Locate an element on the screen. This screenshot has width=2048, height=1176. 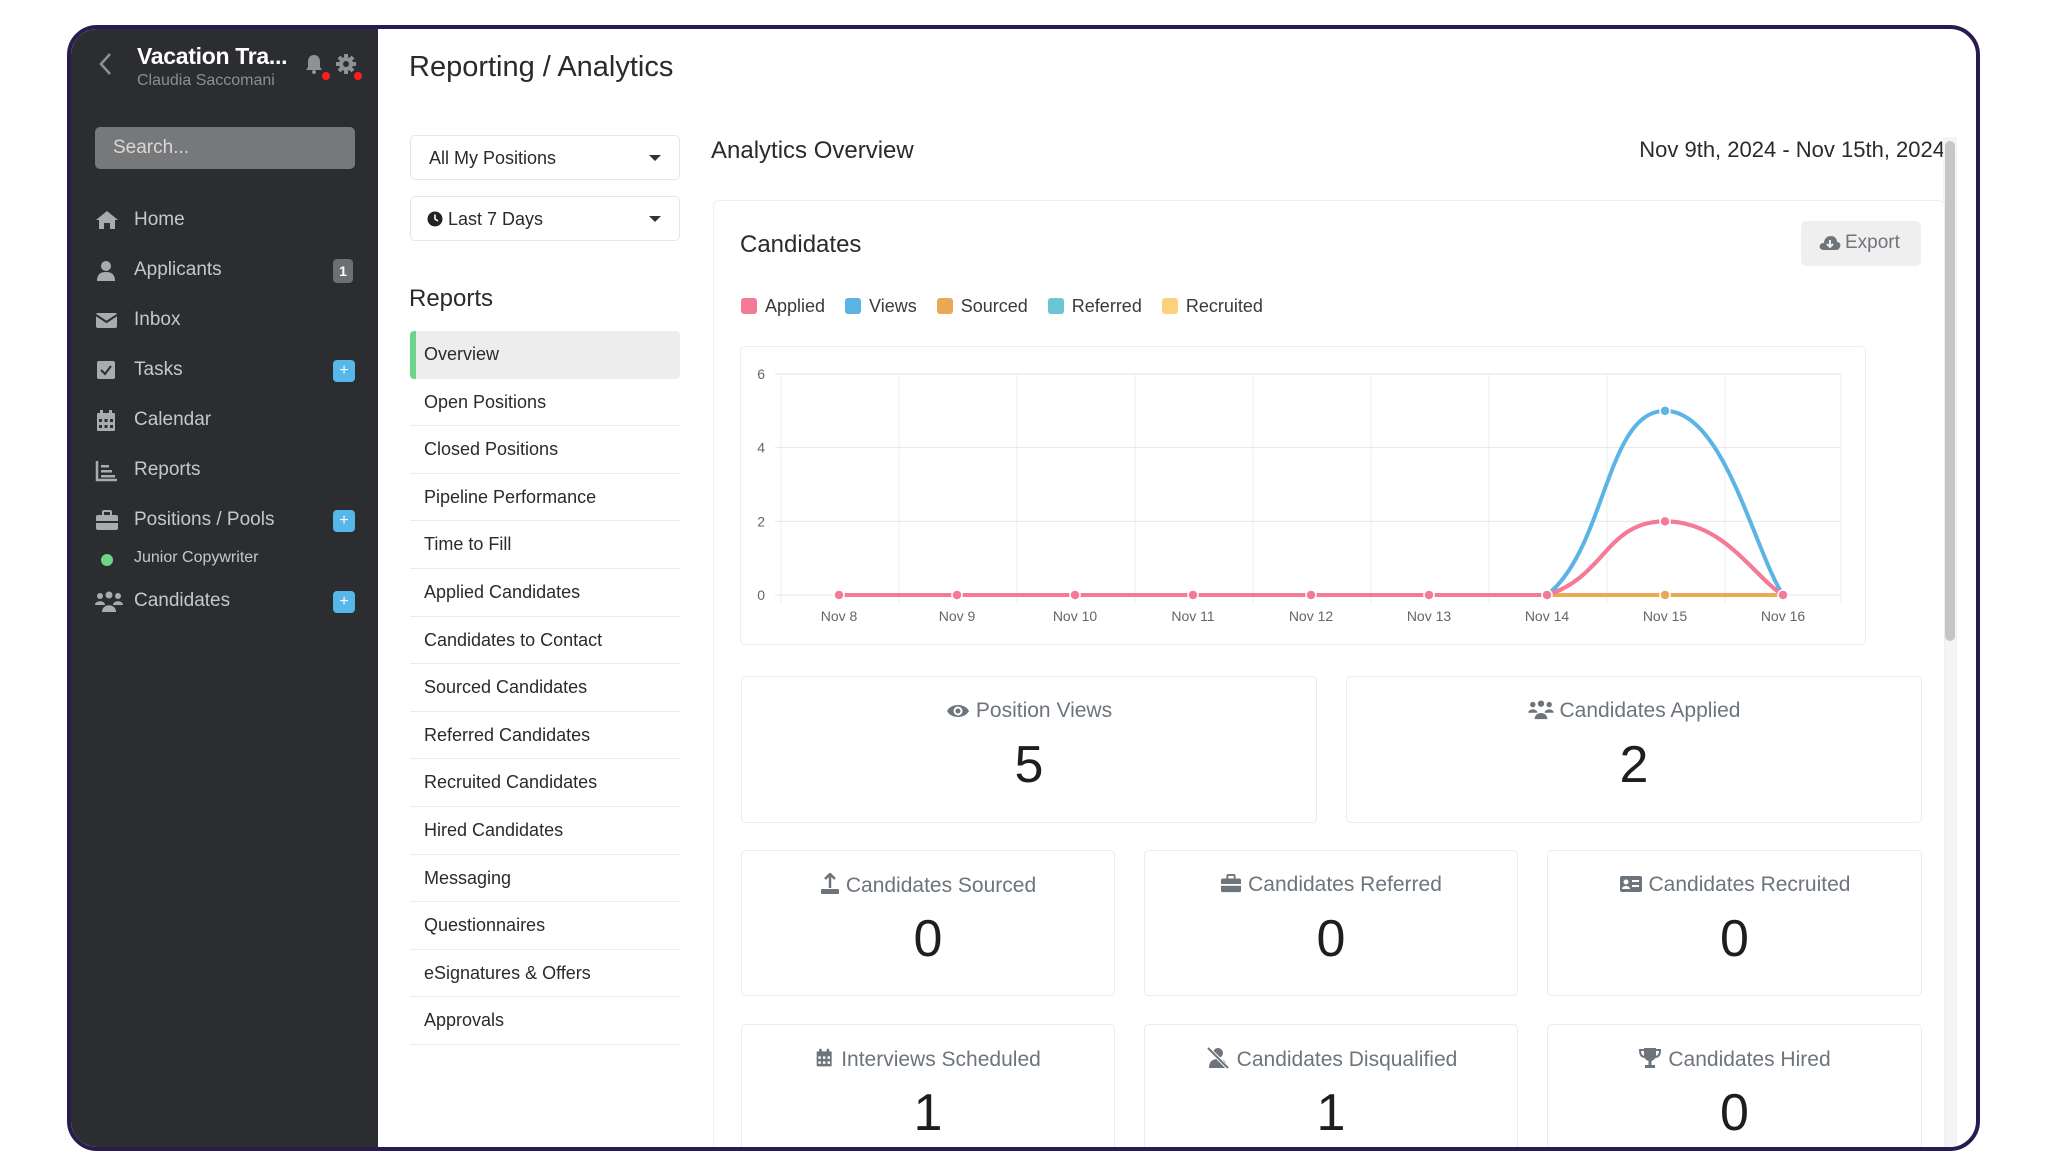
point-views is located at coordinates (1665, 411).